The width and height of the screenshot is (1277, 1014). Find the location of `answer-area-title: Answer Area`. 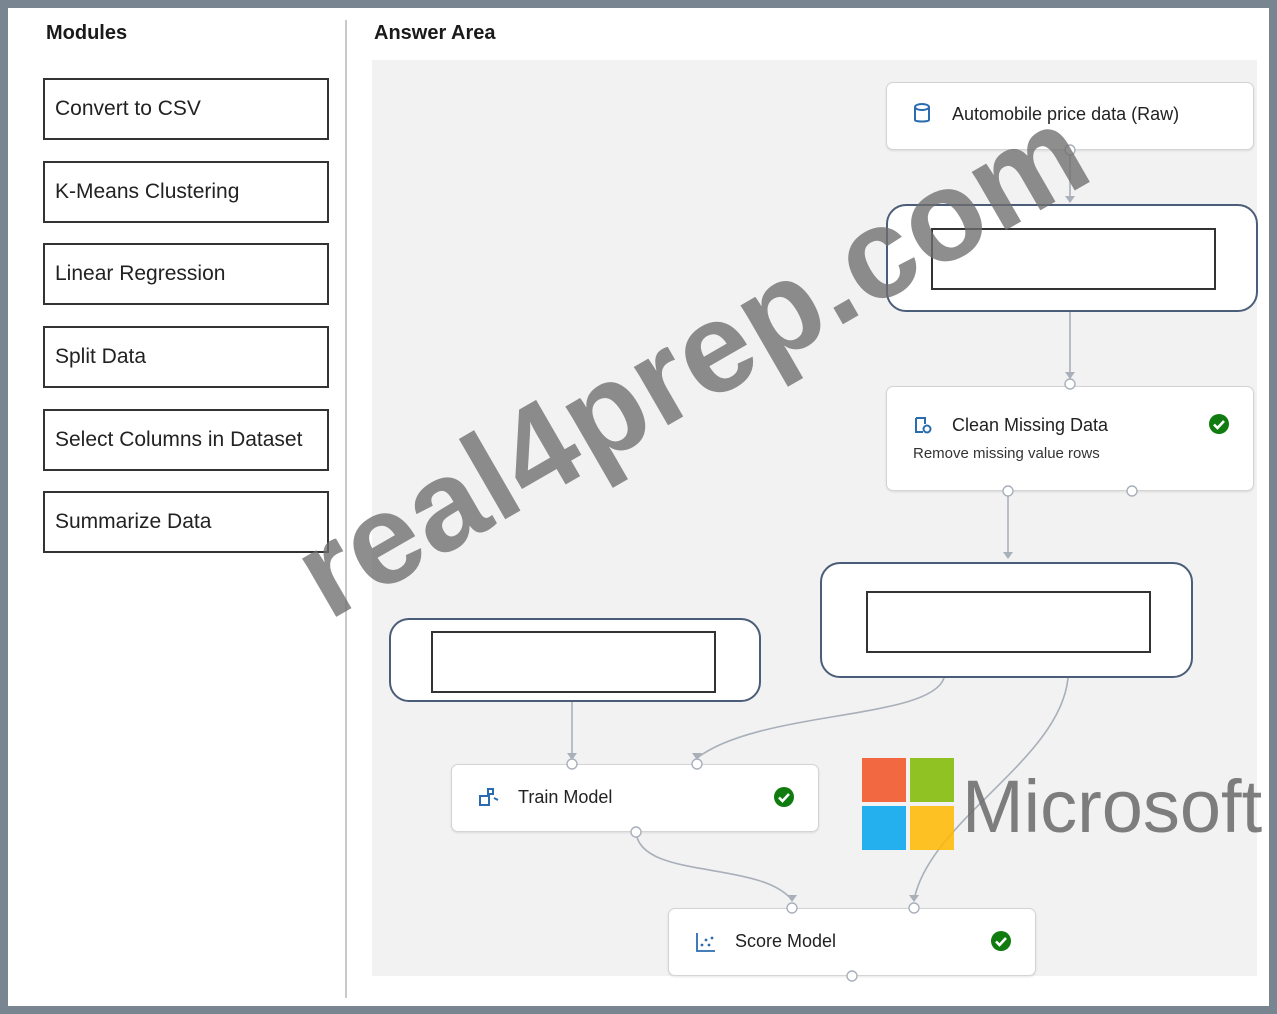

answer-area-title: Answer Area is located at coordinates (435, 33).